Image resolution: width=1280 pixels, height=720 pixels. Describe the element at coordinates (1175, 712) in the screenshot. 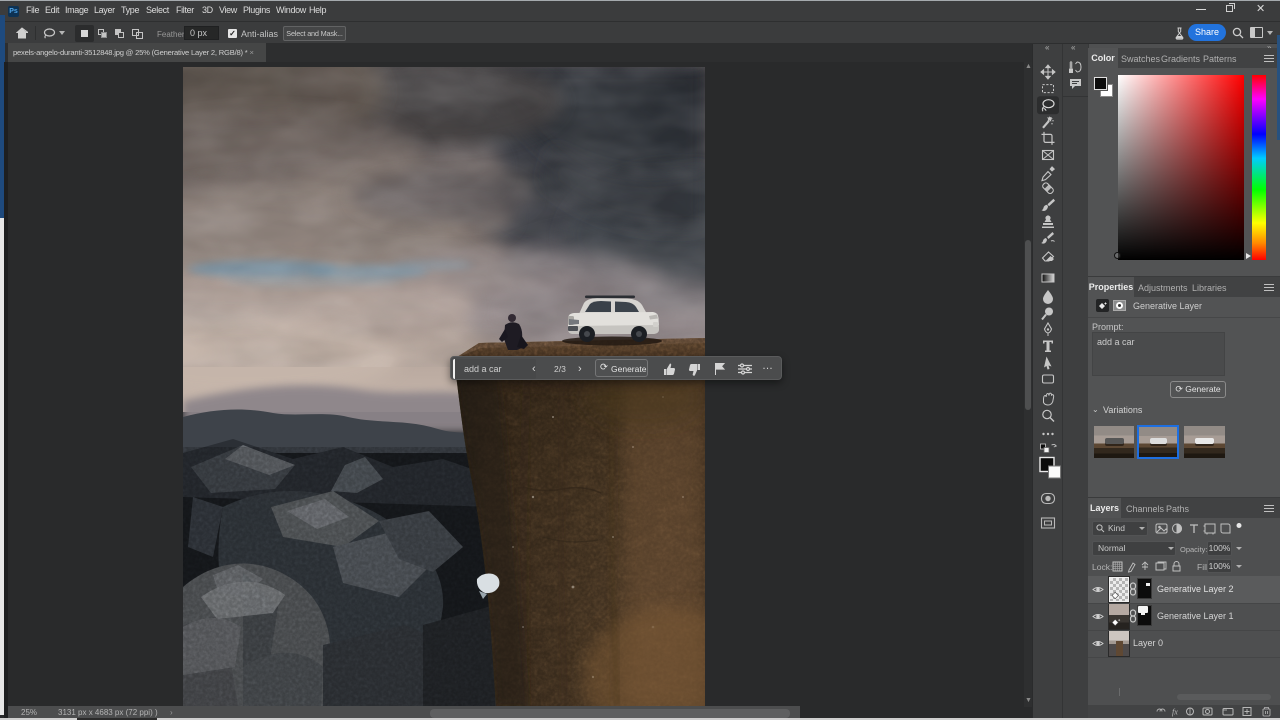

I see `svg-text: fx` at that location.